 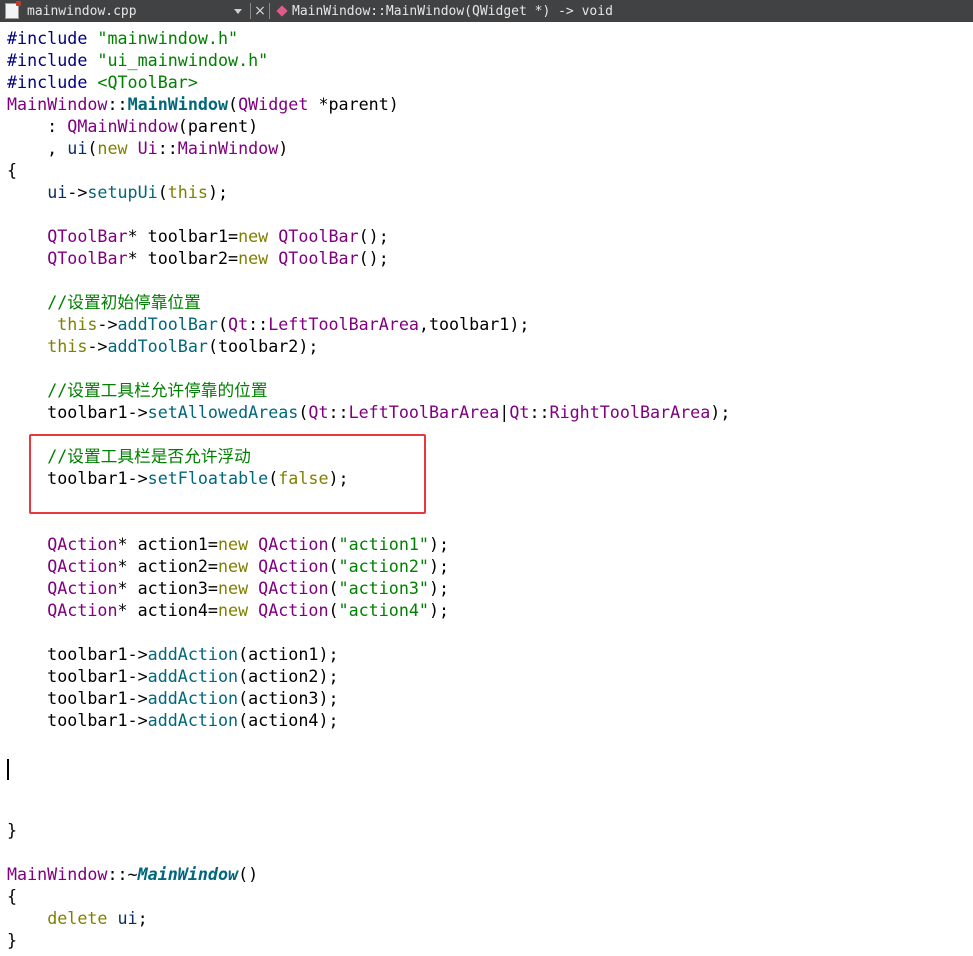 What do you see at coordinates (13, 10) in the screenshot?
I see `cpp-file-icon` at bounding box center [13, 10].